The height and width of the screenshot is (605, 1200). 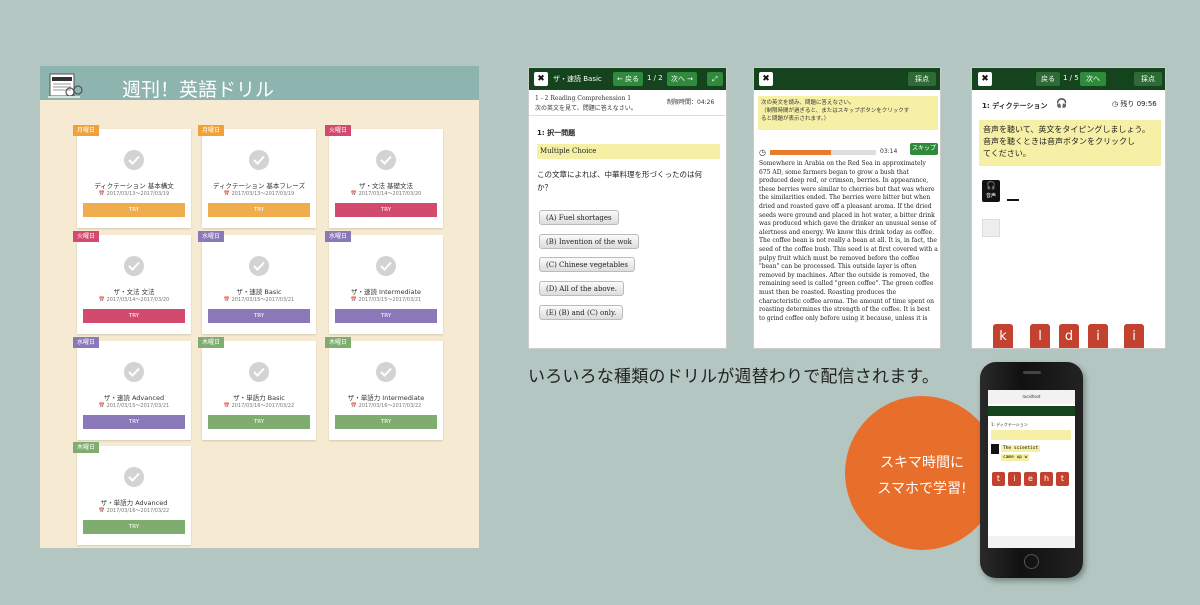 What do you see at coordinates (386, 398) in the screenshot?
I see `card-title: ザ・単語力 Intermediate` at bounding box center [386, 398].